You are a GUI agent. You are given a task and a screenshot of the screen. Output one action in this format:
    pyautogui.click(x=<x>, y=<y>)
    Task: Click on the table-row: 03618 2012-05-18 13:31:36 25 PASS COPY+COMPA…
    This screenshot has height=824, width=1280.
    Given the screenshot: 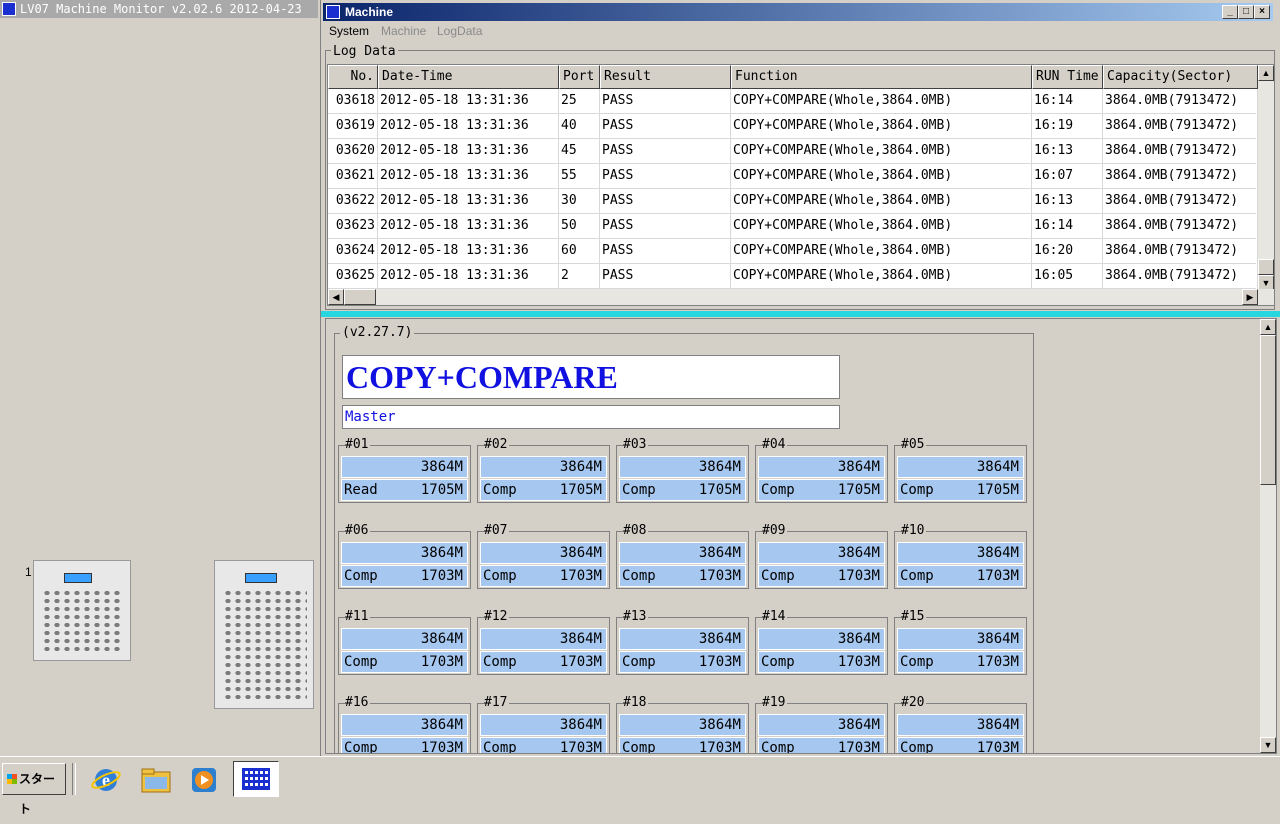 What is the action you would take?
    pyautogui.click(x=793, y=101)
    